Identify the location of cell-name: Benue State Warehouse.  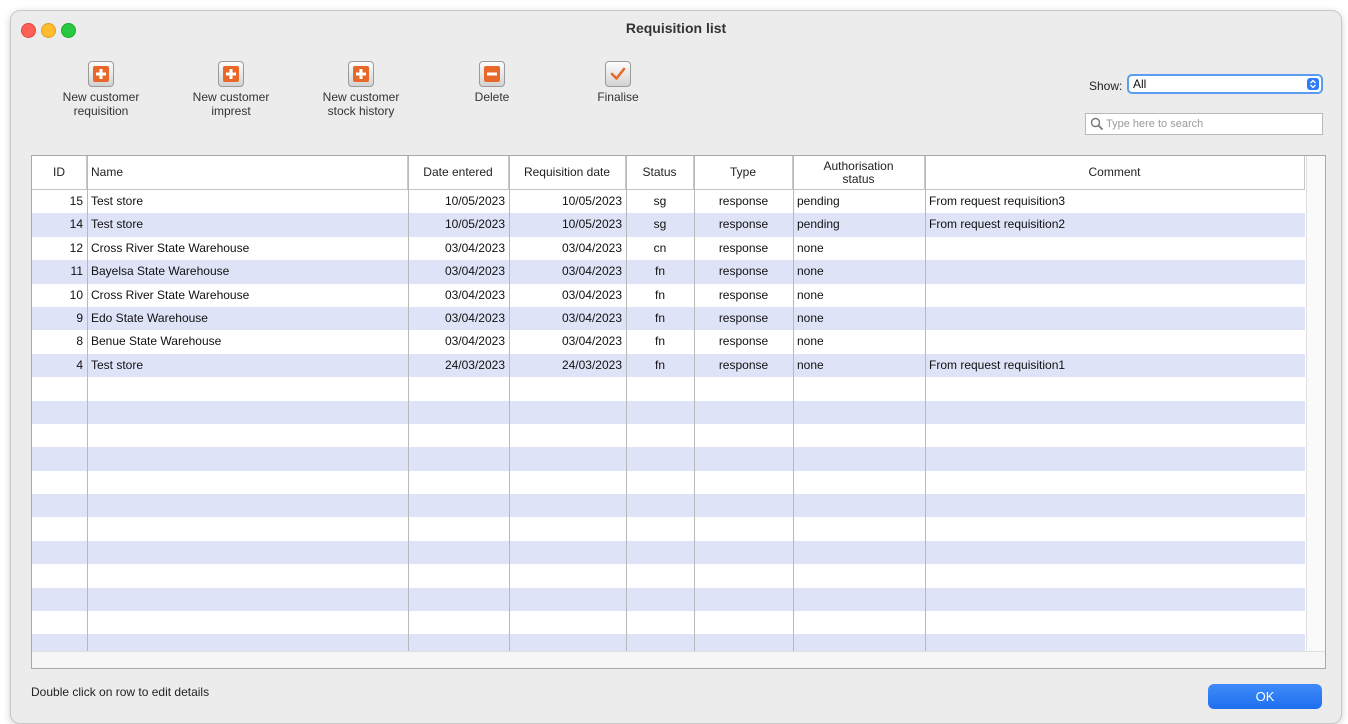
(156, 341).